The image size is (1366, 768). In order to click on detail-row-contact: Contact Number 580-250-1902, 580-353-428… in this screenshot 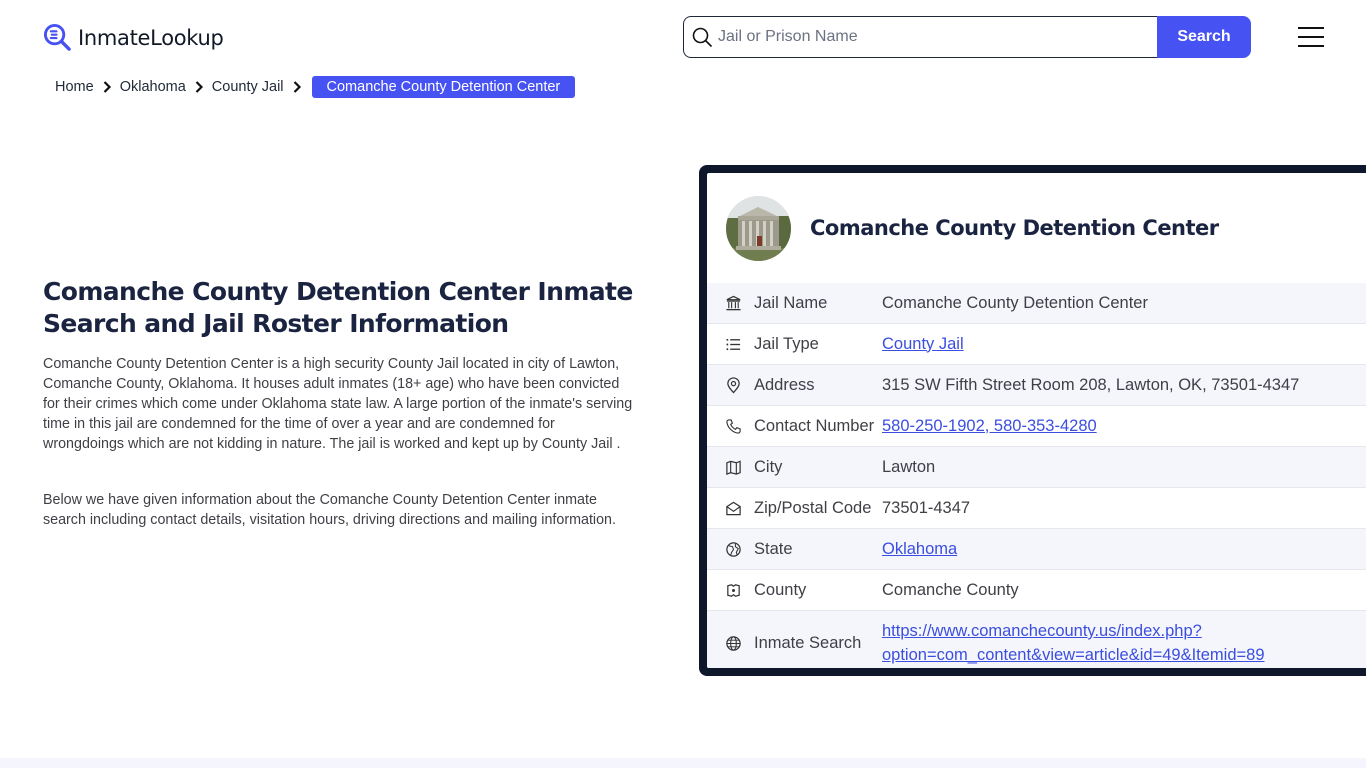, I will do `click(1036, 426)`.